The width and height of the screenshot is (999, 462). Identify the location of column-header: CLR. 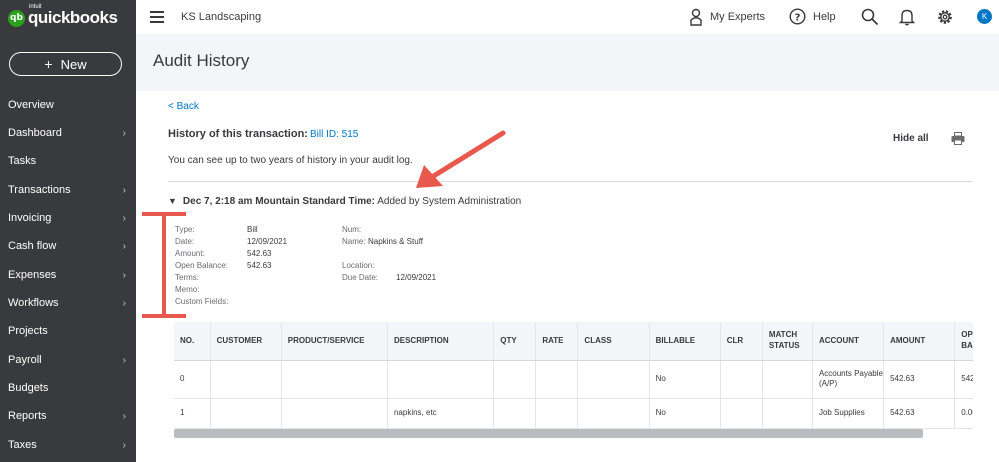
(741, 341).